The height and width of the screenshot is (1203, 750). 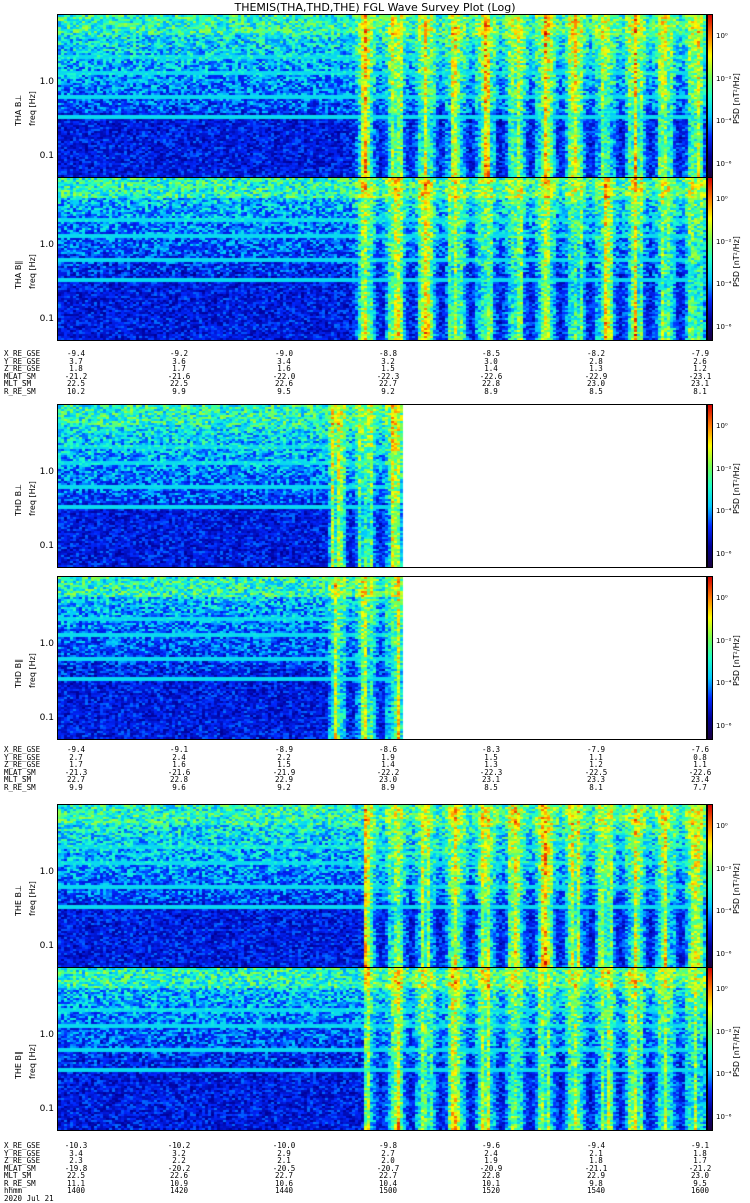 What do you see at coordinates (374, 354) in the screenshot?
I see `ephemeris-row: X_RE_GSE -9.4 -9.2 -9.0 -8.8 -8.5 -8.2 -7.9` at bounding box center [374, 354].